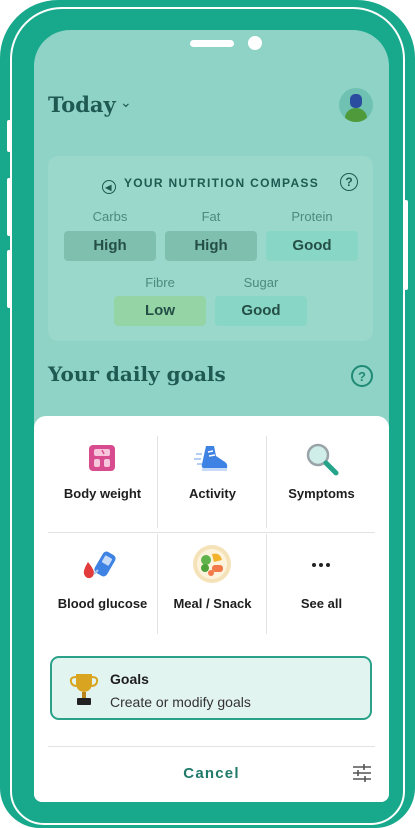 Image resolution: width=415 pixels, height=828 pixels. Describe the element at coordinates (362, 376) in the screenshot. I see `goals-help-icon: ?` at that location.